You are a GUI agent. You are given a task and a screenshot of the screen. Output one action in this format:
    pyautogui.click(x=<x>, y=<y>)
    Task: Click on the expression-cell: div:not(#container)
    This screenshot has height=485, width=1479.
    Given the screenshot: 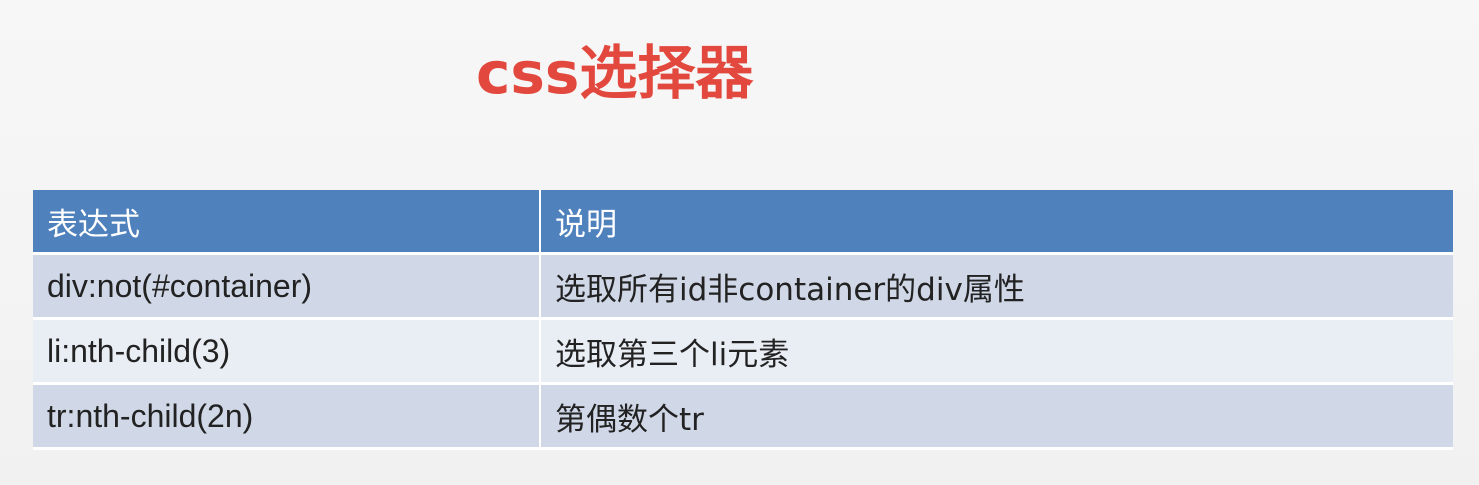 What is the action you would take?
    pyautogui.click(x=287, y=286)
    